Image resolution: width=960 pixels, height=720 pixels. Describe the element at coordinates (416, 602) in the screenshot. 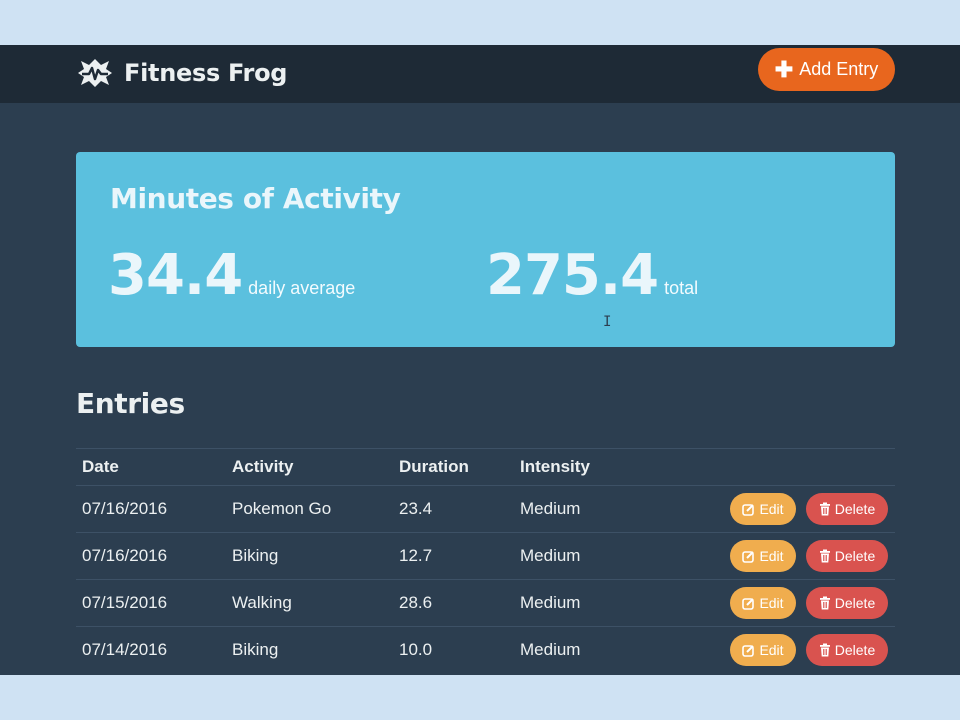

I see `entry-duration: 28.6` at that location.